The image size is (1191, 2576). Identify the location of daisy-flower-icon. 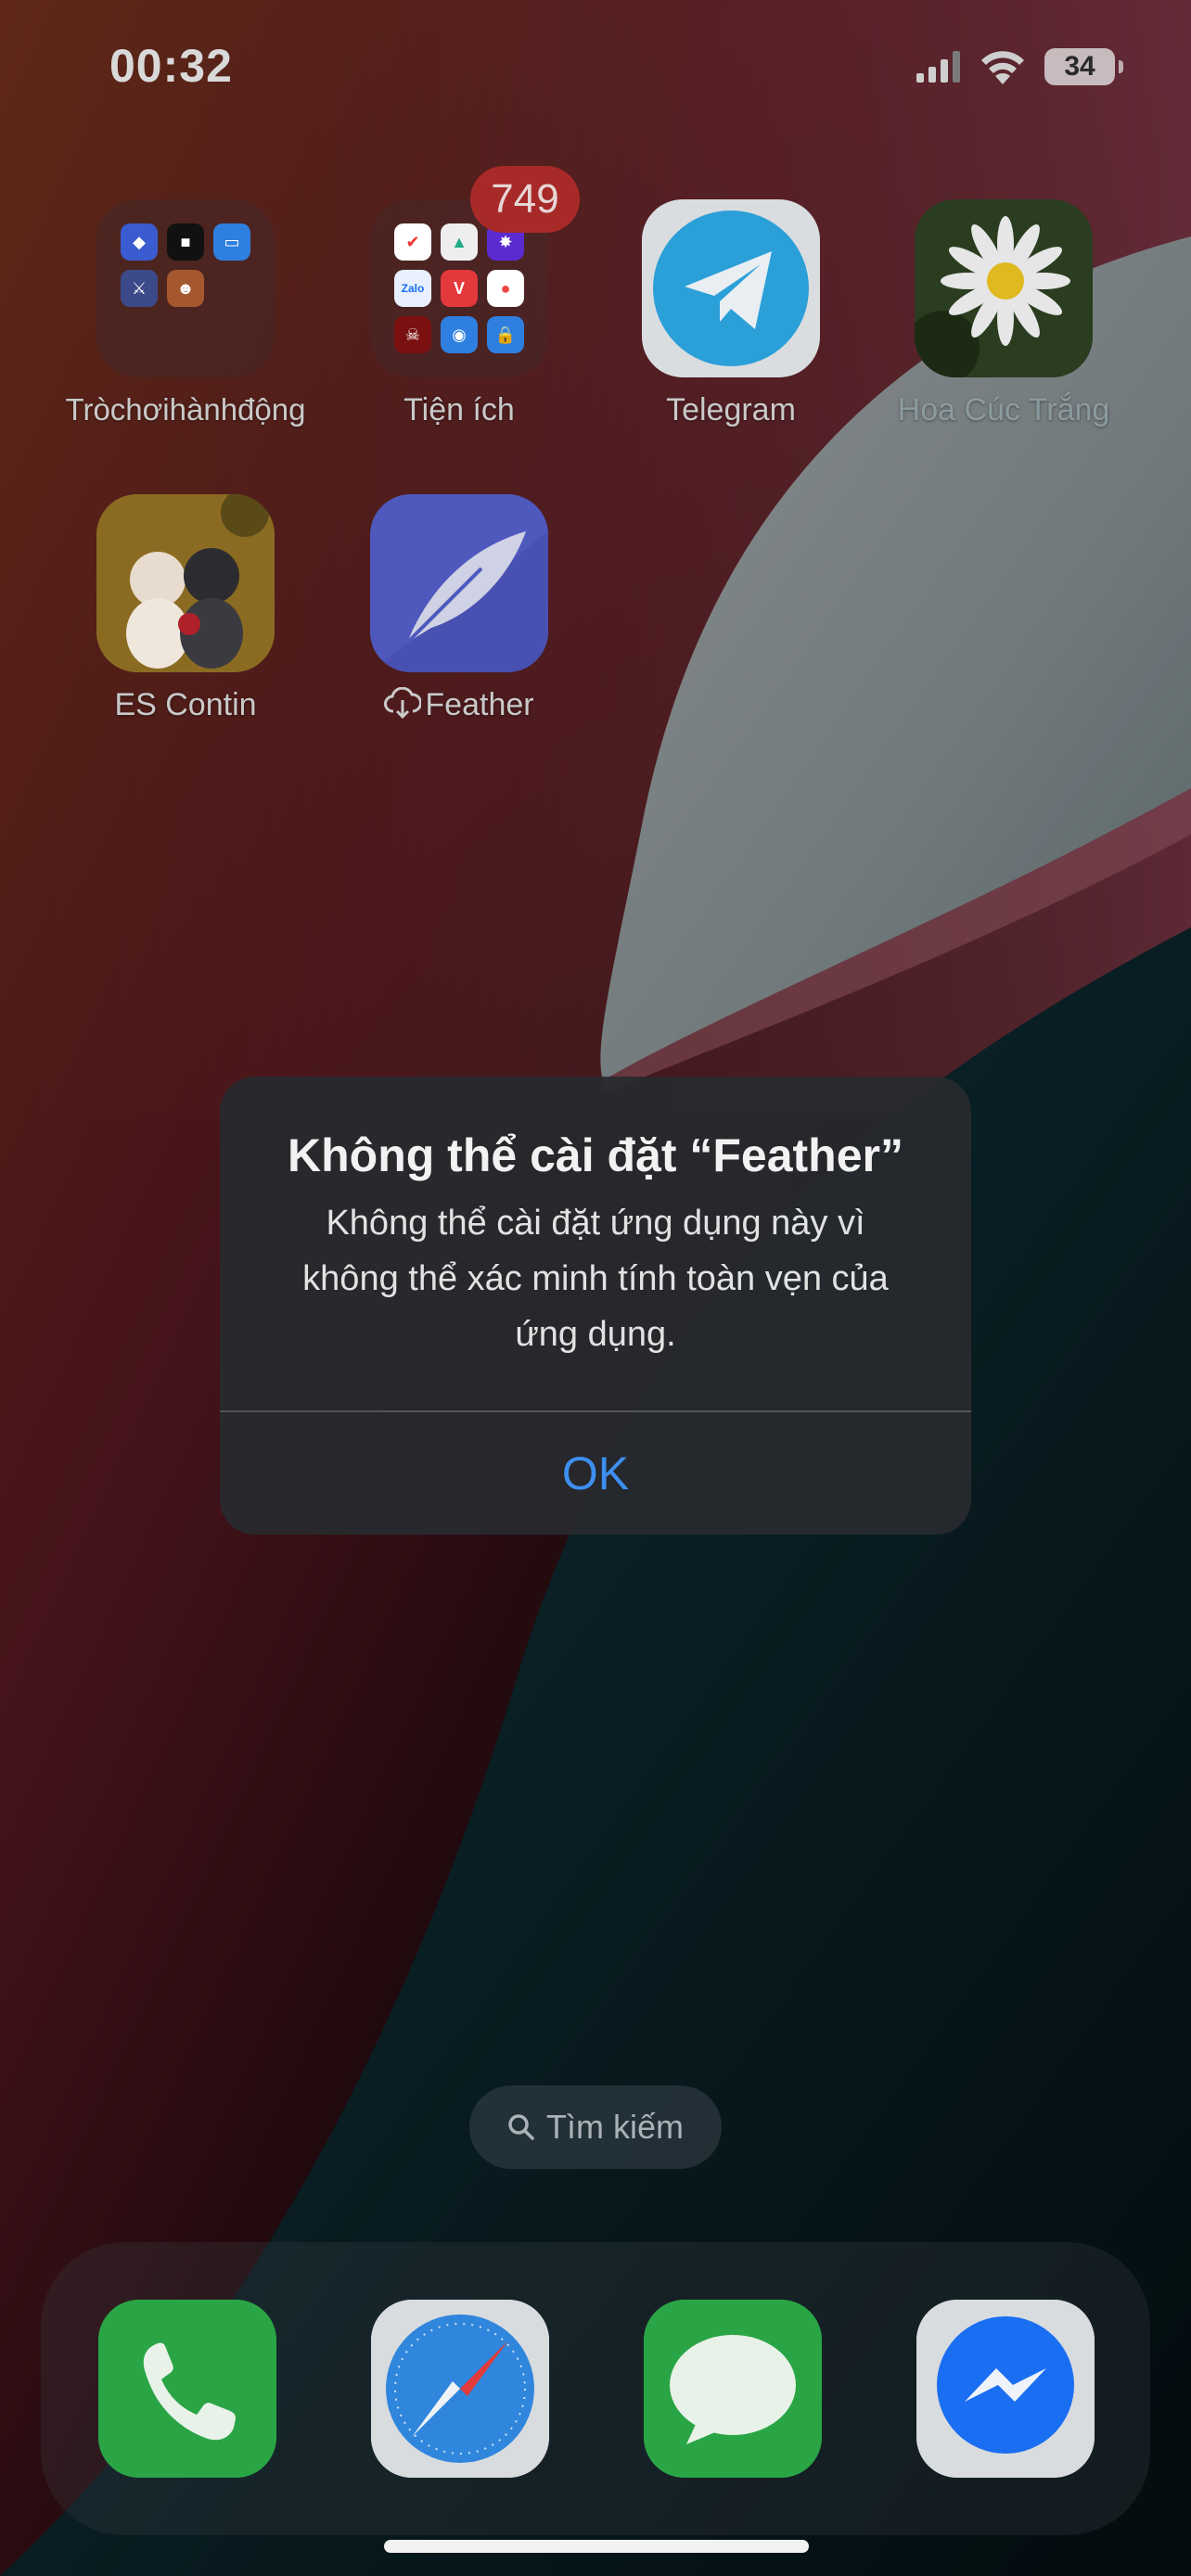
(1004, 288).